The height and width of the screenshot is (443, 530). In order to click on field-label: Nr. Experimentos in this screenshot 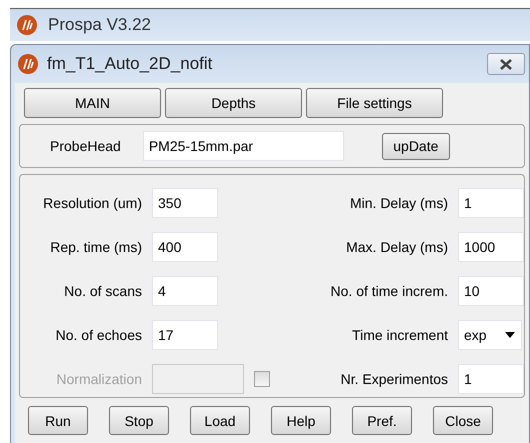, I will do `click(394, 379)`.